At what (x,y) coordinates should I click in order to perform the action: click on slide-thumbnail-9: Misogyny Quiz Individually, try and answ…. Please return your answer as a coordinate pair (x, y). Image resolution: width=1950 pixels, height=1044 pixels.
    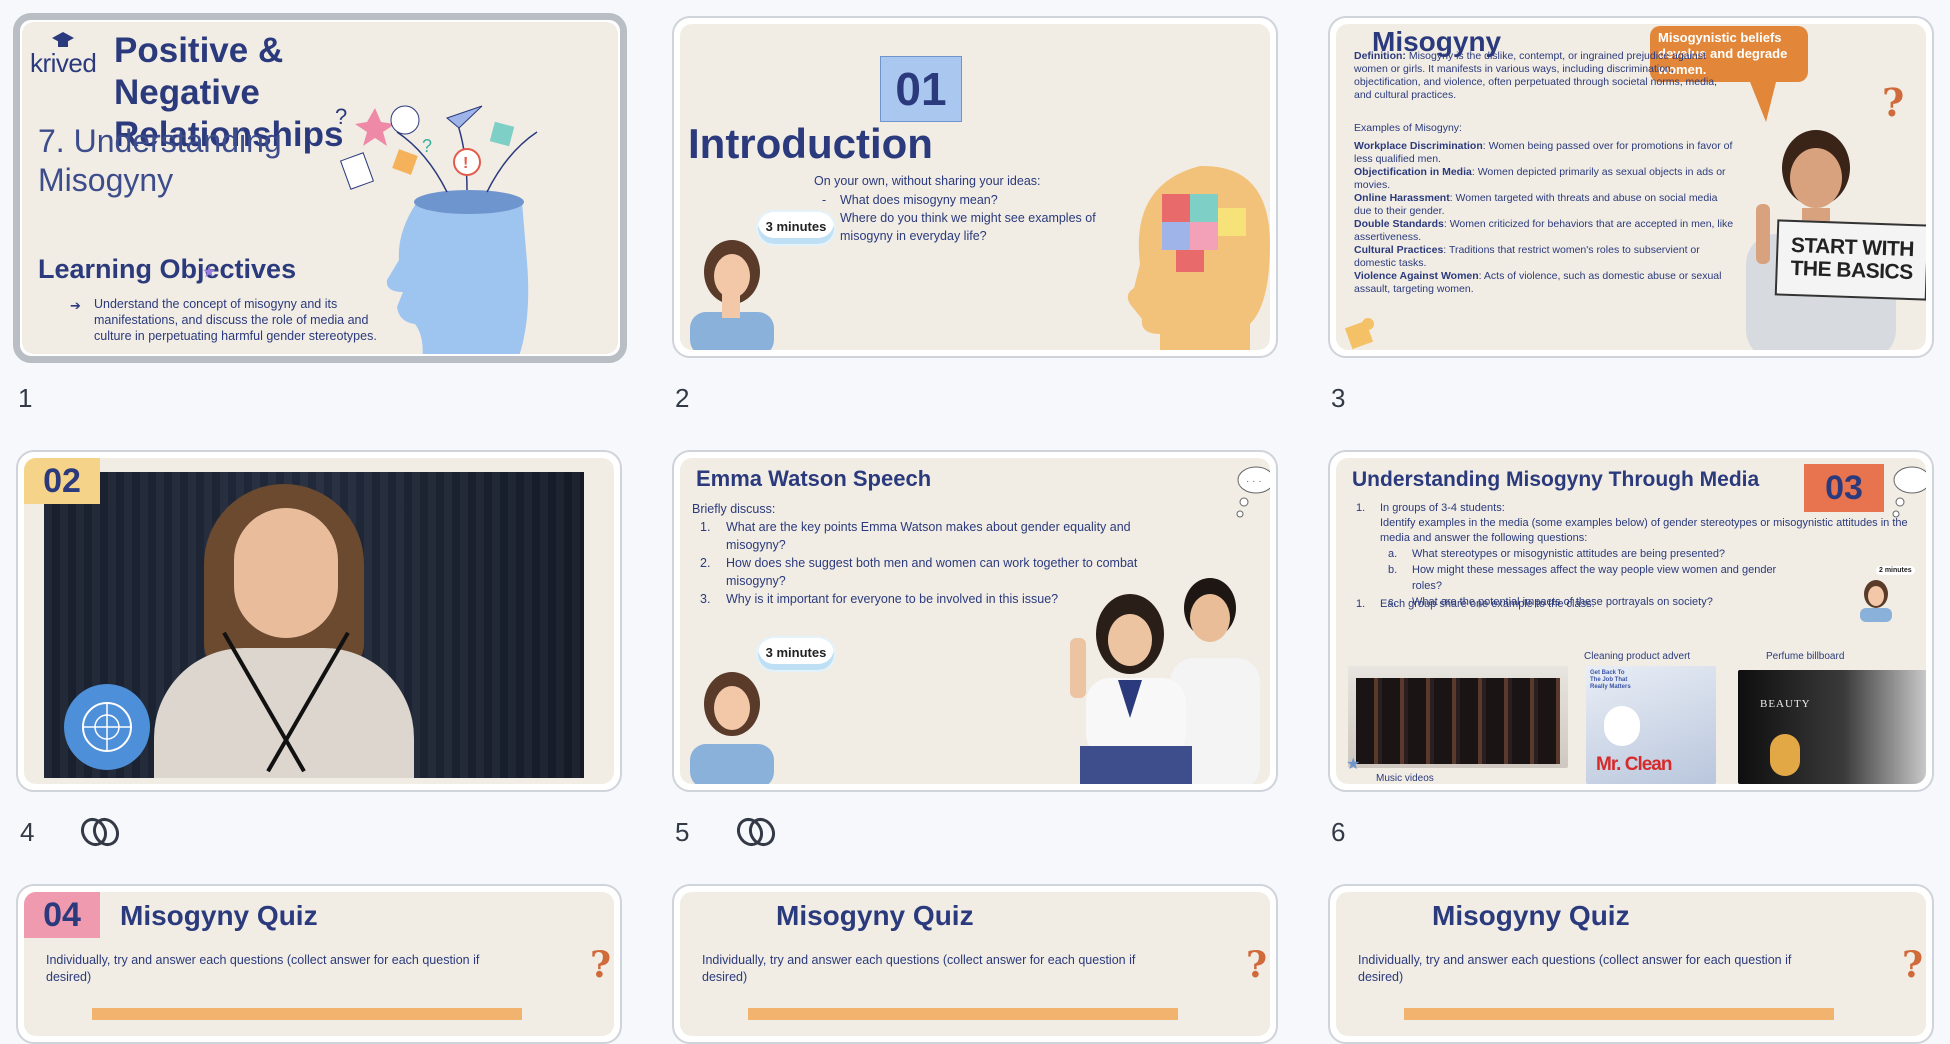
    Looking at the image, I should click on (1631, 964).